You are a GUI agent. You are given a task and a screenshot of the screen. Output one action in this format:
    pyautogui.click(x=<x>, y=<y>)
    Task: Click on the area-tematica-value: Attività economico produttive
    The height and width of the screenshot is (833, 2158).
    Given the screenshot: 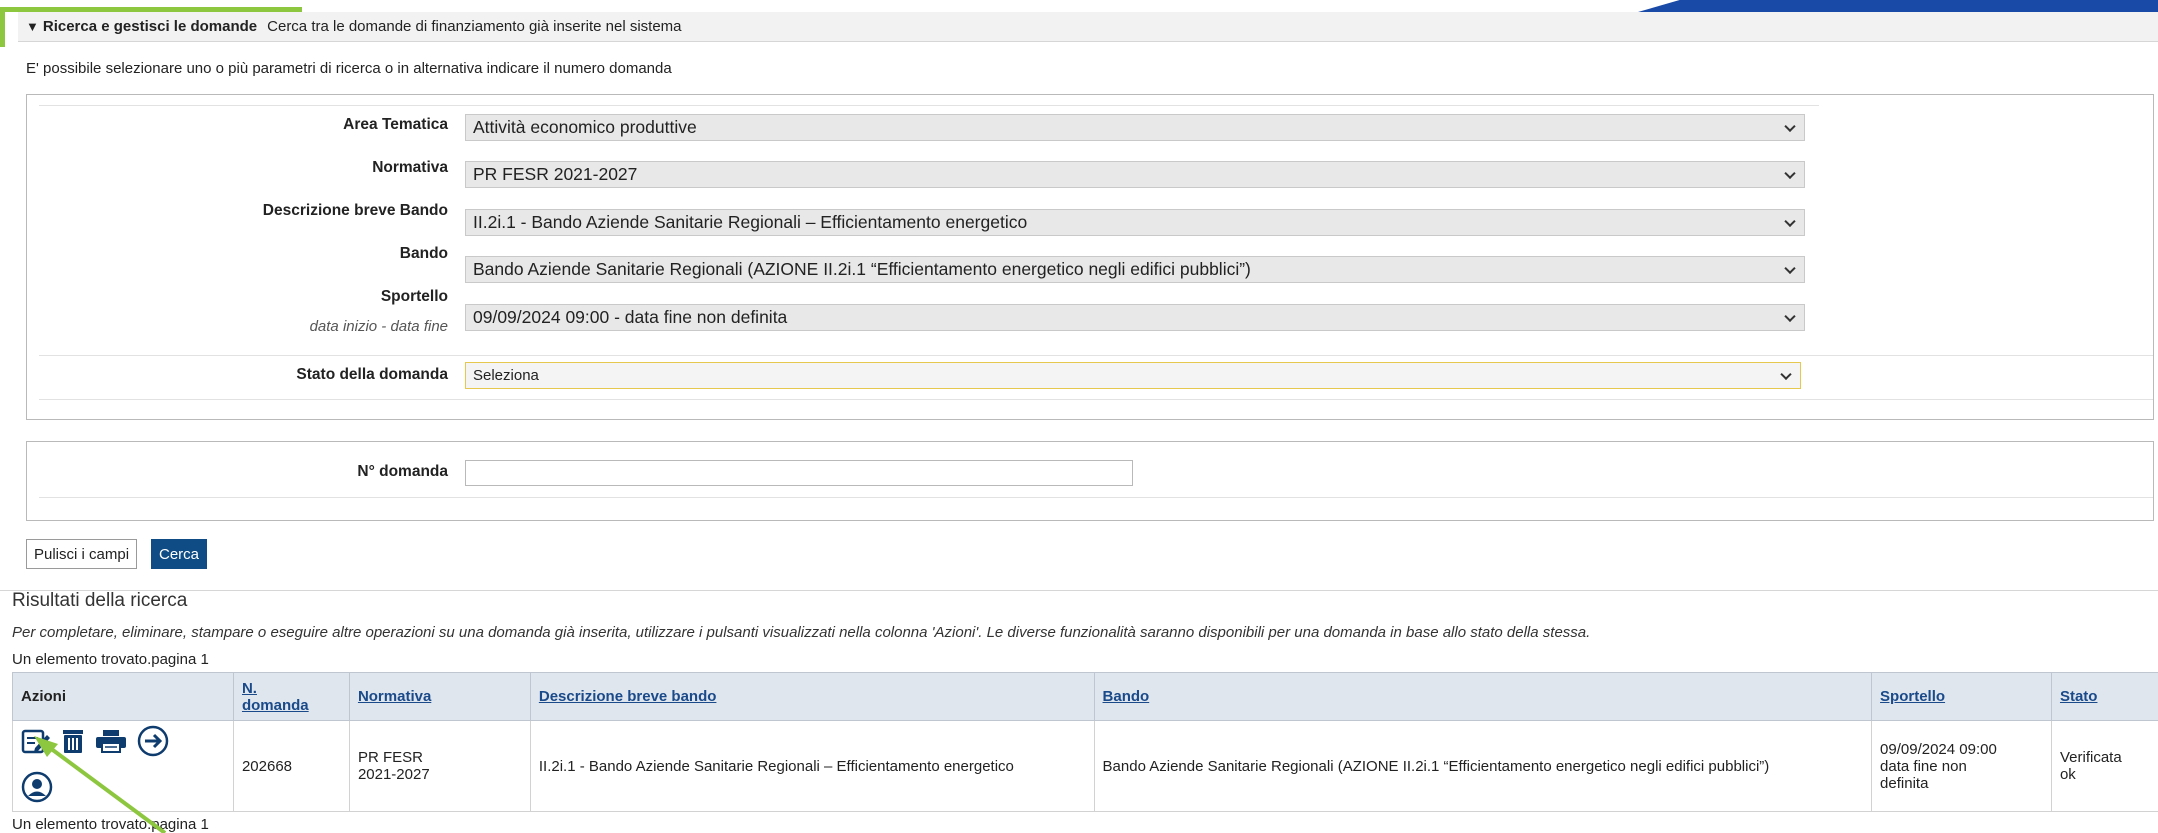 What is the action you would take?
    pyautogui.click(x=585, y=127)
    